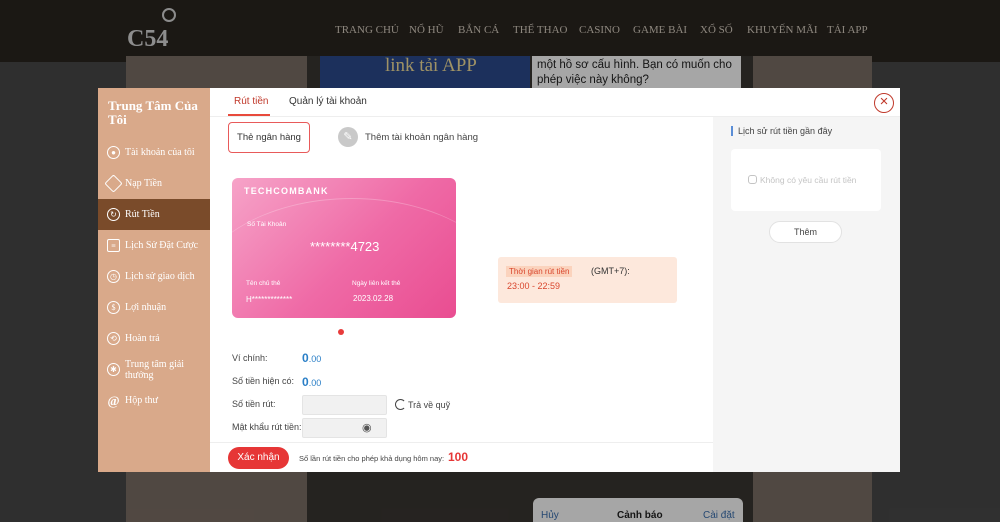 The height and width of the screenshot is (522, 1000). Describe the element at coordinates (610, 271) in the screenshot. I see `withdraw-time-gmt: (GMT+7):` at that location.